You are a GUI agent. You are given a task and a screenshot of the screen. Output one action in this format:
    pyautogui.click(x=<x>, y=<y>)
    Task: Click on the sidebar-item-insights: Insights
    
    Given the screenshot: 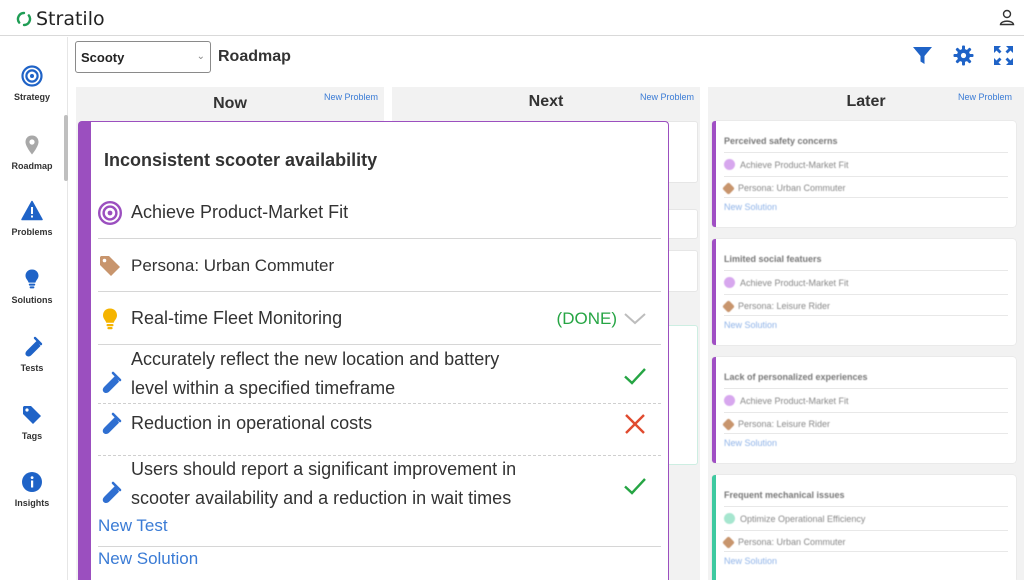 What is the action you would take?
    pyautogui.click(x=32, y=489)
    